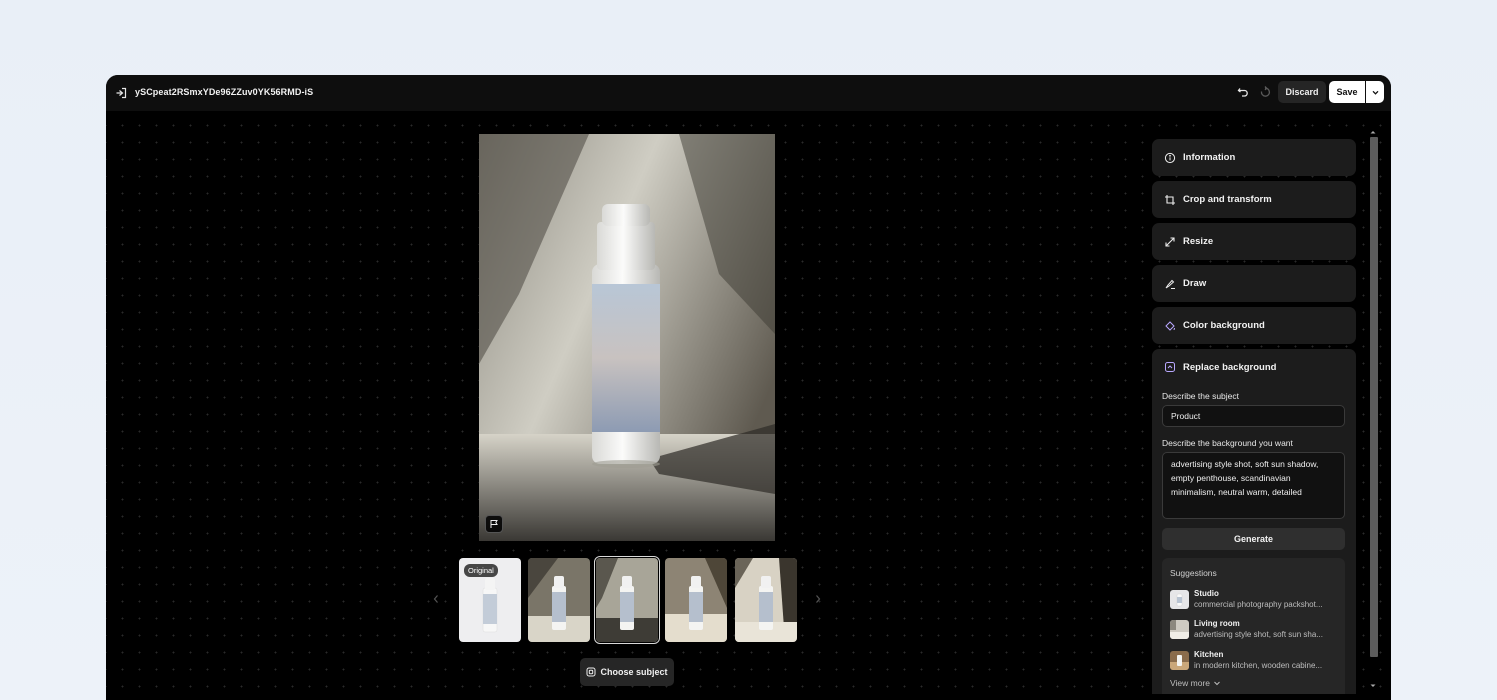 This screenshot has width=1497, height=700. Describe the element at coordinates (1374, 397) in the screenshot. I see `scrollbar-thumb` at that location.